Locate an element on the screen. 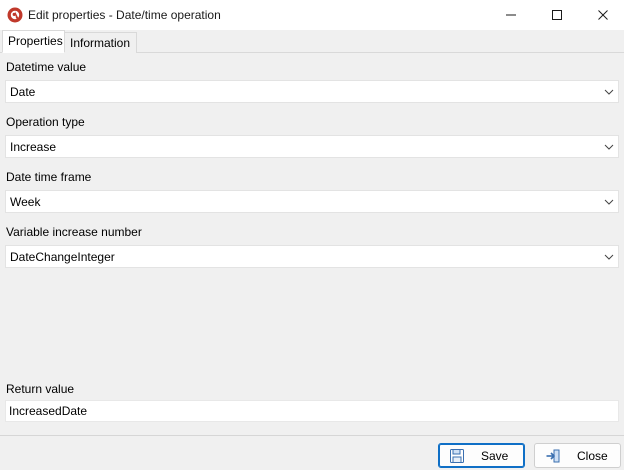 This screenshot has height=470, width=624. operation-type-selected: Increase is located at coordinates (33, 147).